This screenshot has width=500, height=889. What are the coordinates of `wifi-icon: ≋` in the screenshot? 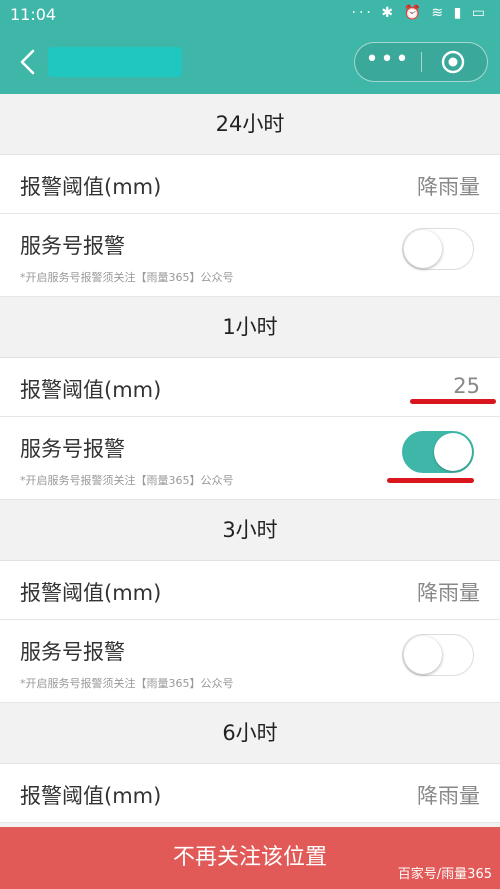 It's located at (439, 13).